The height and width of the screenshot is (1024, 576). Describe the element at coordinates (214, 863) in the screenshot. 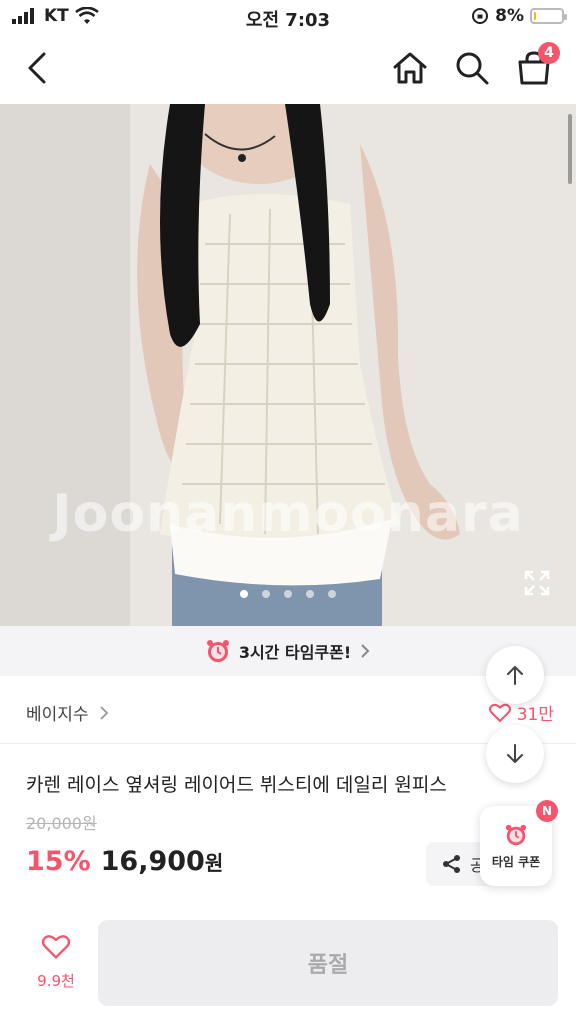

I see `currency-label: 원` at that location.